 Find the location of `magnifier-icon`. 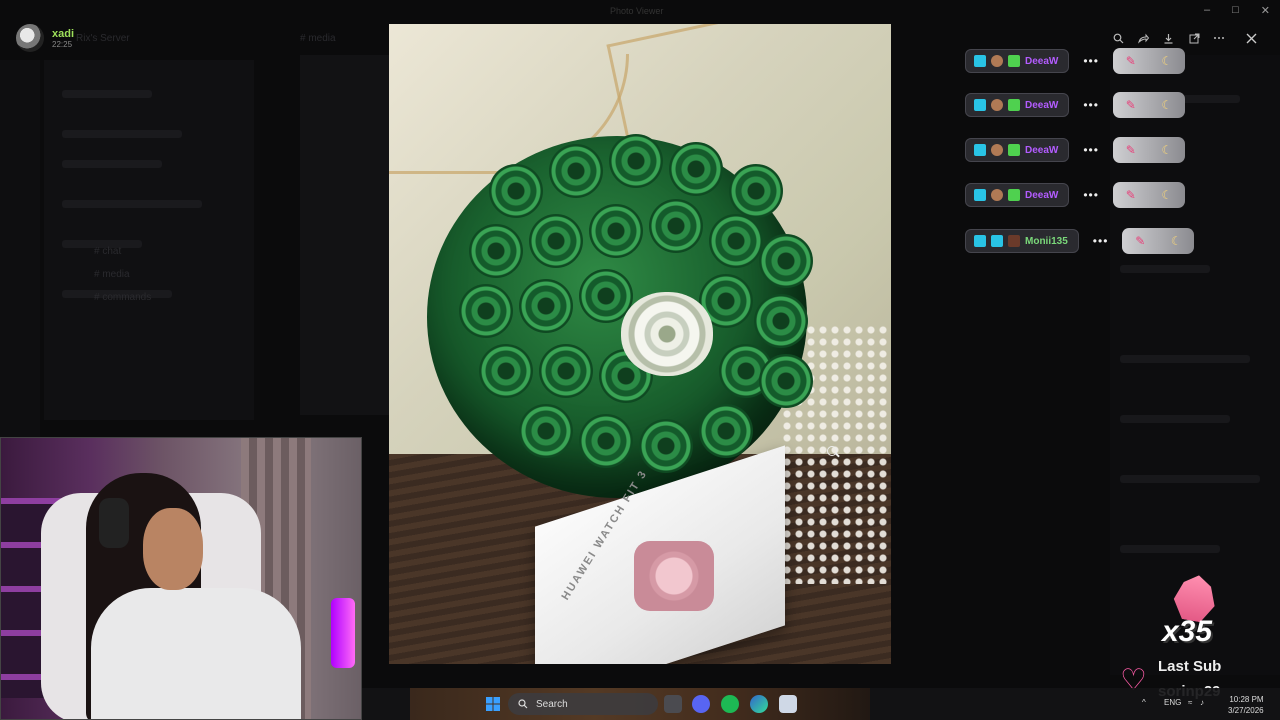

magnifier-icon is located at coordinates (1119, 38).